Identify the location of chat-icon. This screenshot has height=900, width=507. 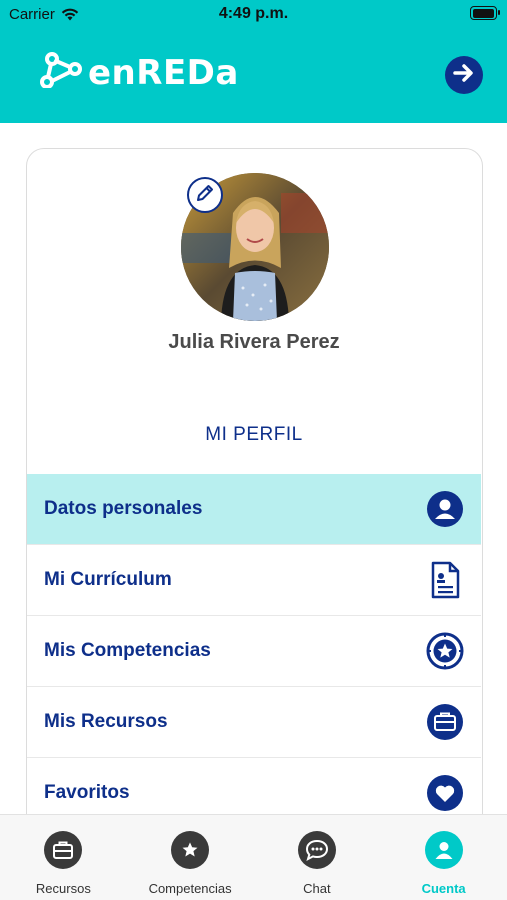
(316, 850).